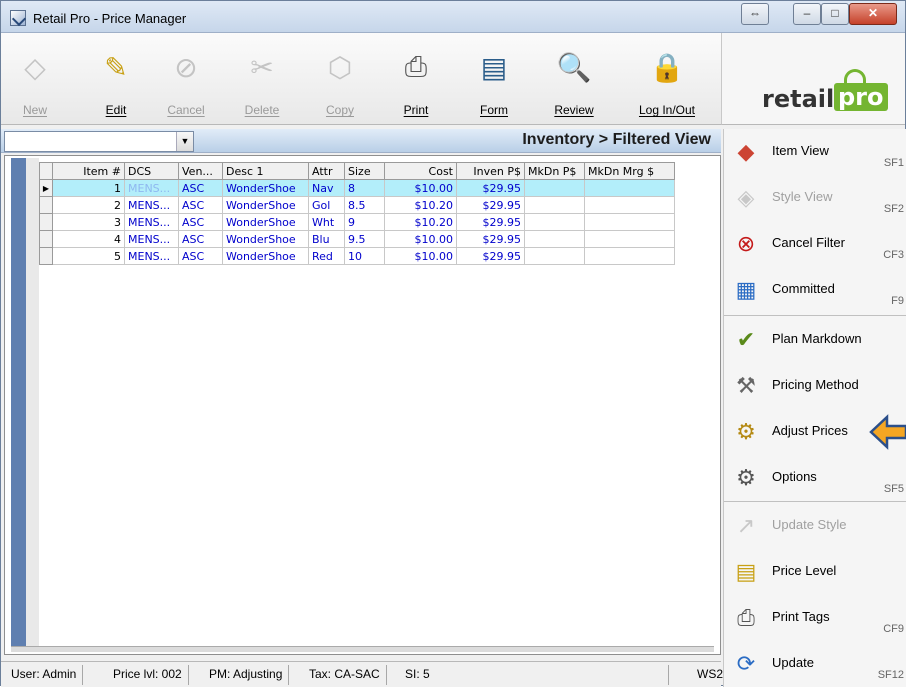 This screenshot has height=687, width=906. What do you see at coordinates (574, 79) in the screenshot?
I see `review-button: 🔍 Review` at bounding box center [574, 79].